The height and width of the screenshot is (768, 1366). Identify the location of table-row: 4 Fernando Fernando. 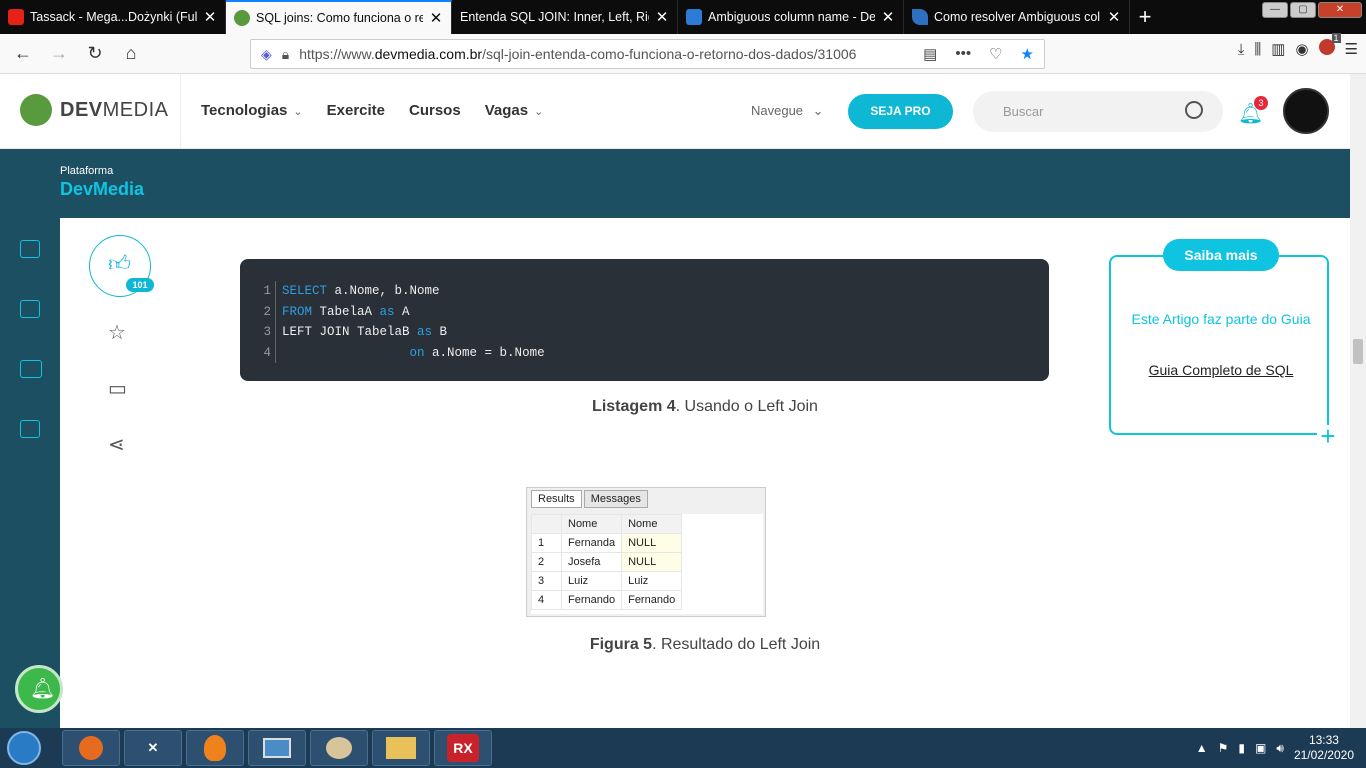
(607, 600).